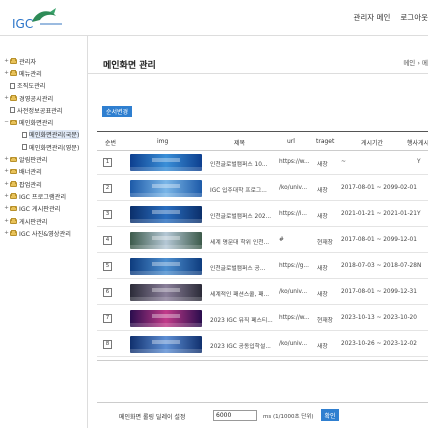  I want to click on order-input: 2, so click(107, 188).